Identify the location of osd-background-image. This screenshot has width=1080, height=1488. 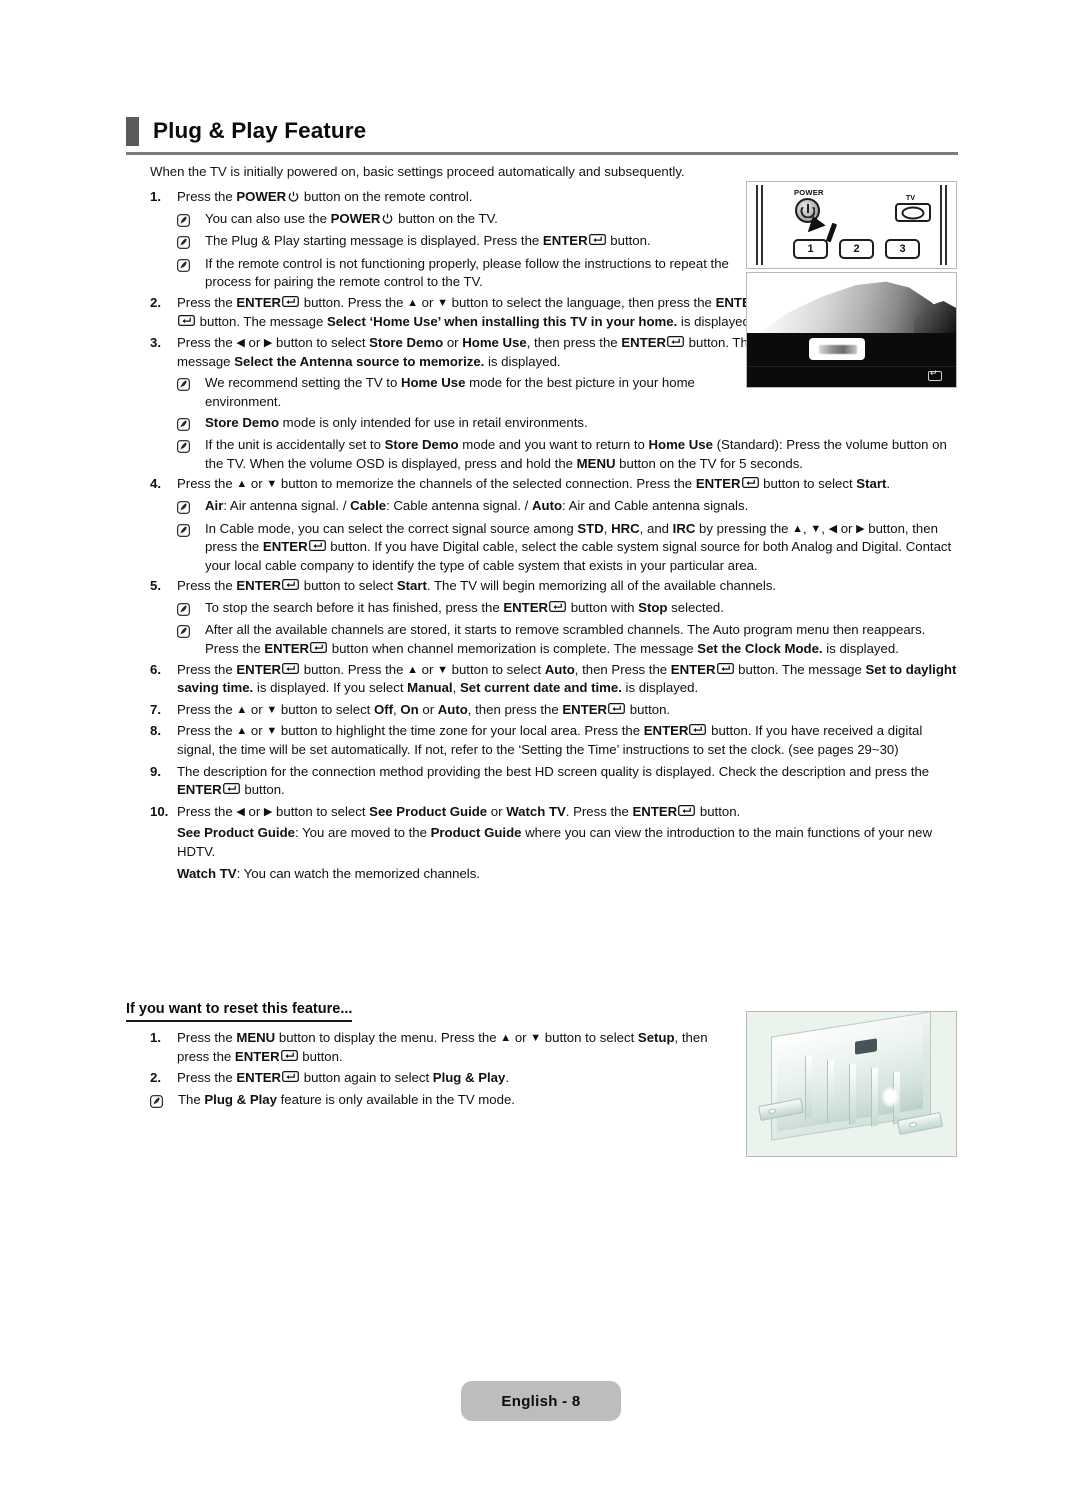
(851, 303).